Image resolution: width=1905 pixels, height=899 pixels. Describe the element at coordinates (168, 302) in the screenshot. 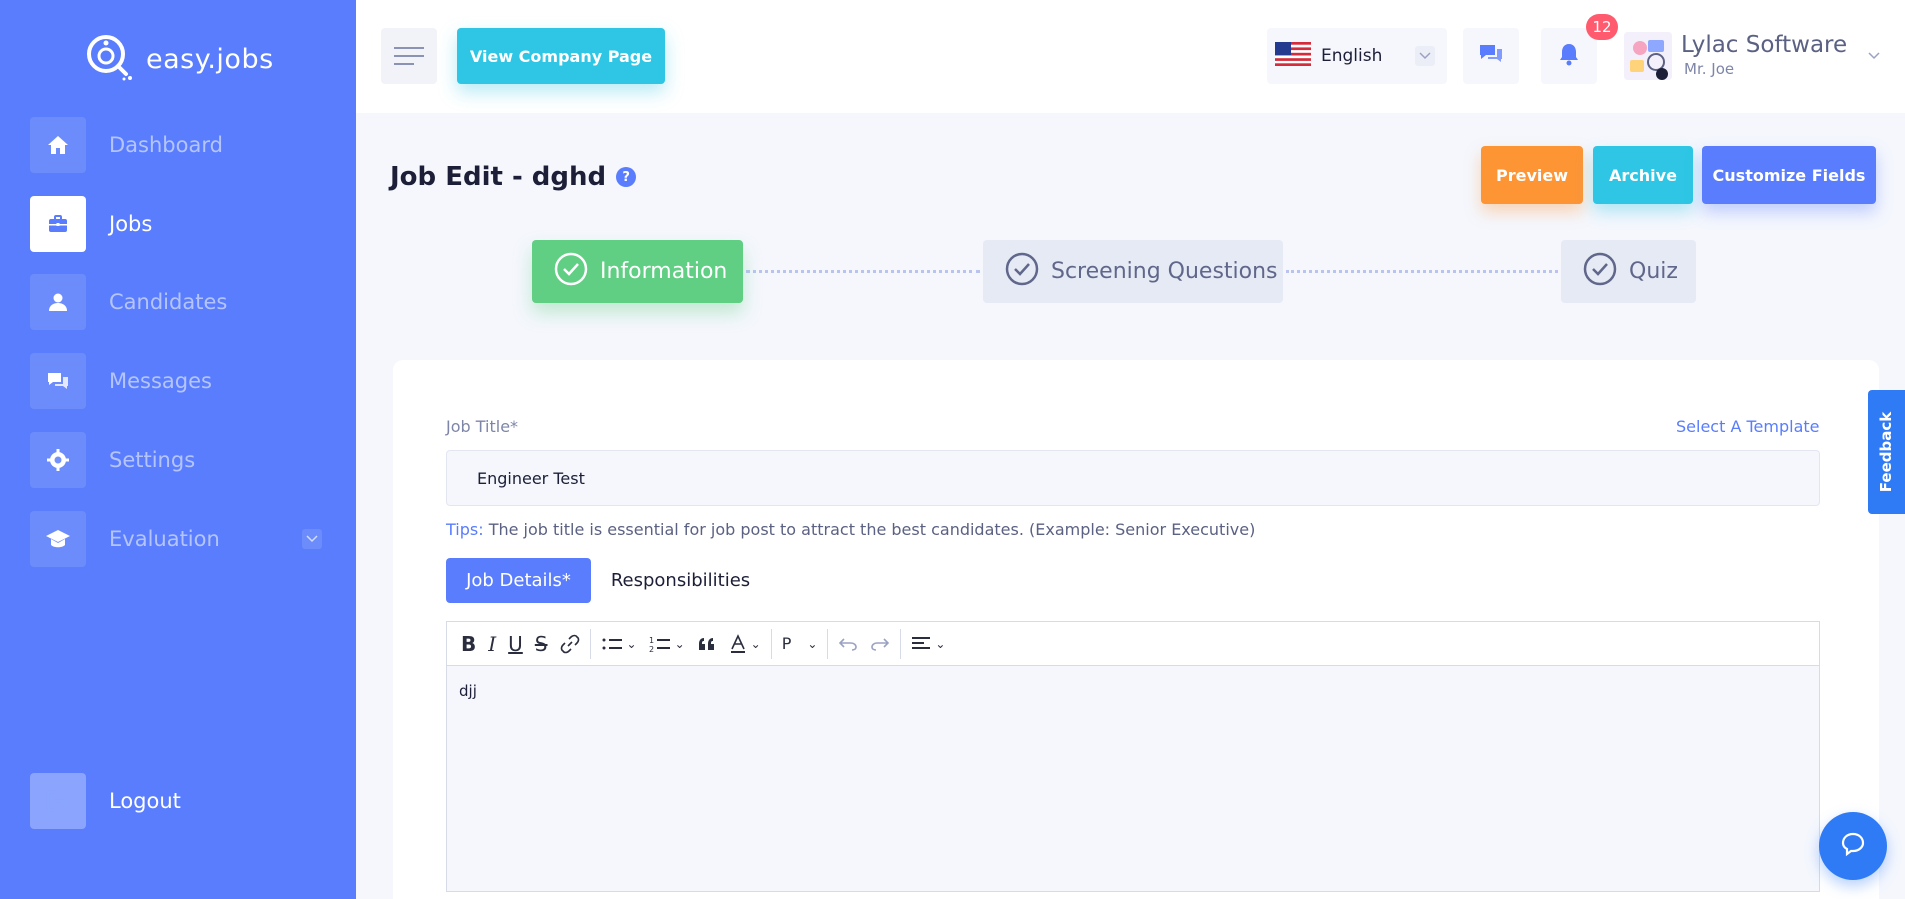

I see `sidebar-item-label: Candidates` at that location.